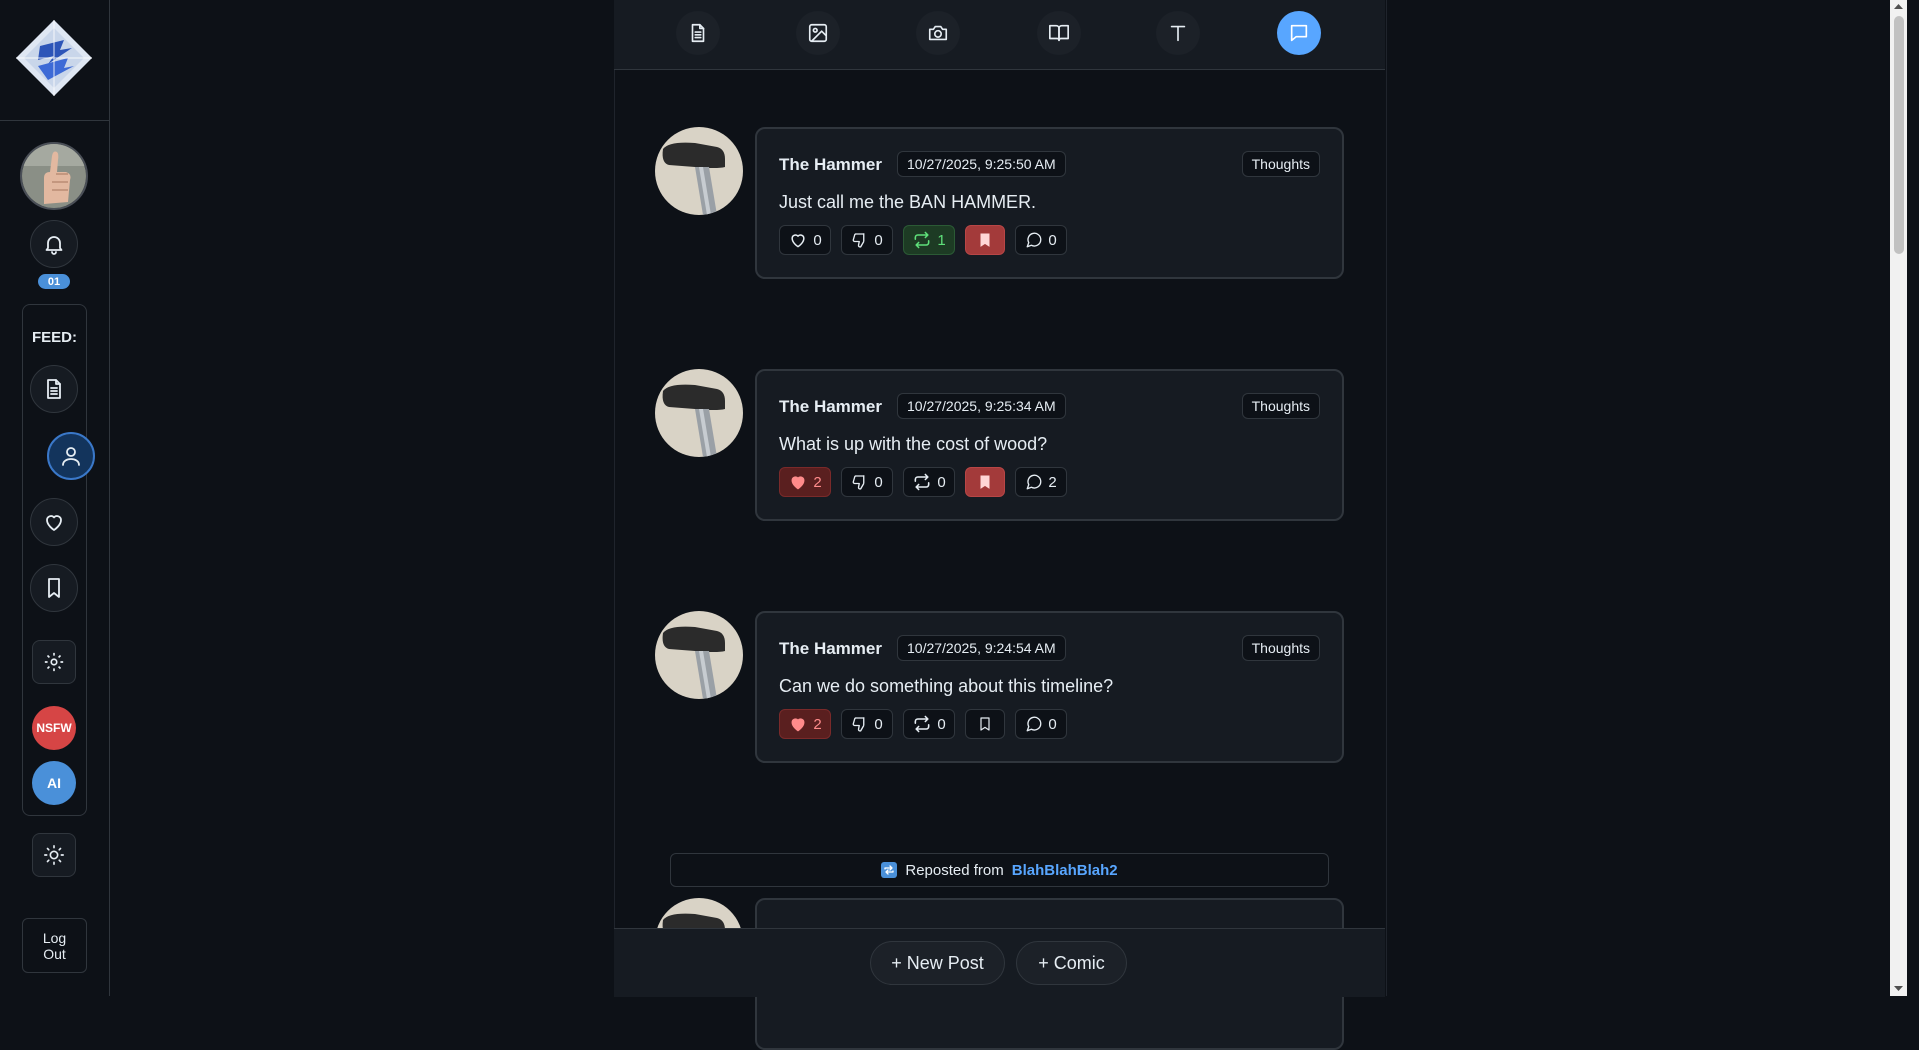 The image size is (1919, 1050). I want to click on post-timestamp: 10/27/2025, 9:25:34 AM, so click(981, 406).